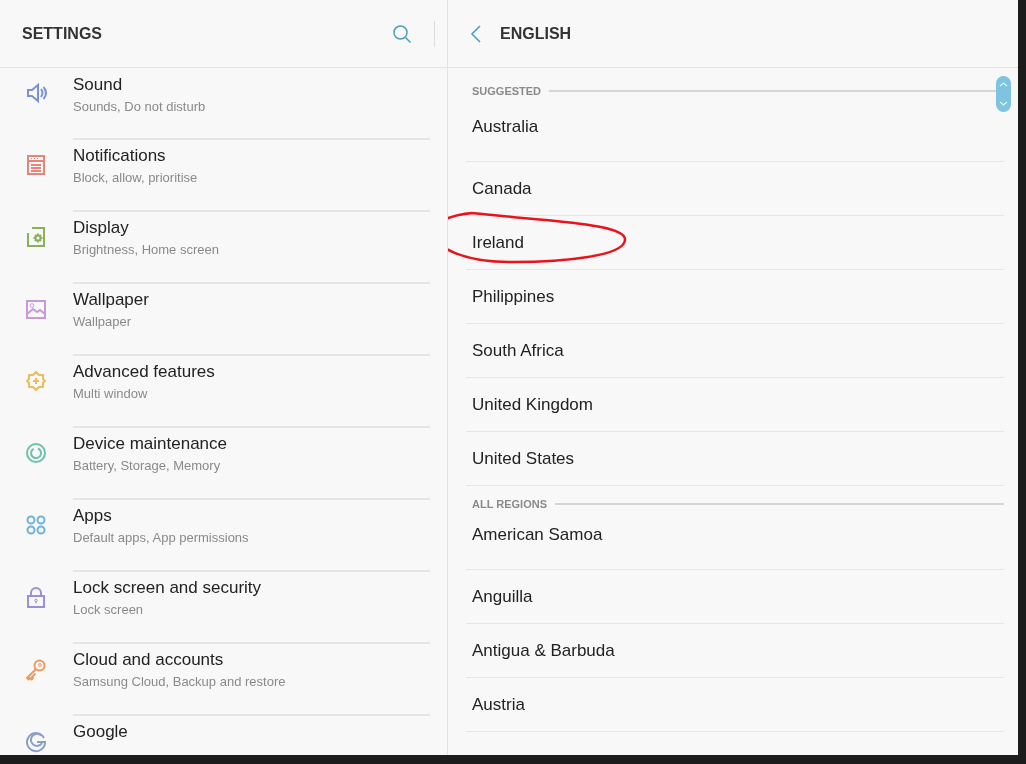 The height and width of the screenshot is (764, 1026). I want to click on item-title: Apps, so click(93, 516).